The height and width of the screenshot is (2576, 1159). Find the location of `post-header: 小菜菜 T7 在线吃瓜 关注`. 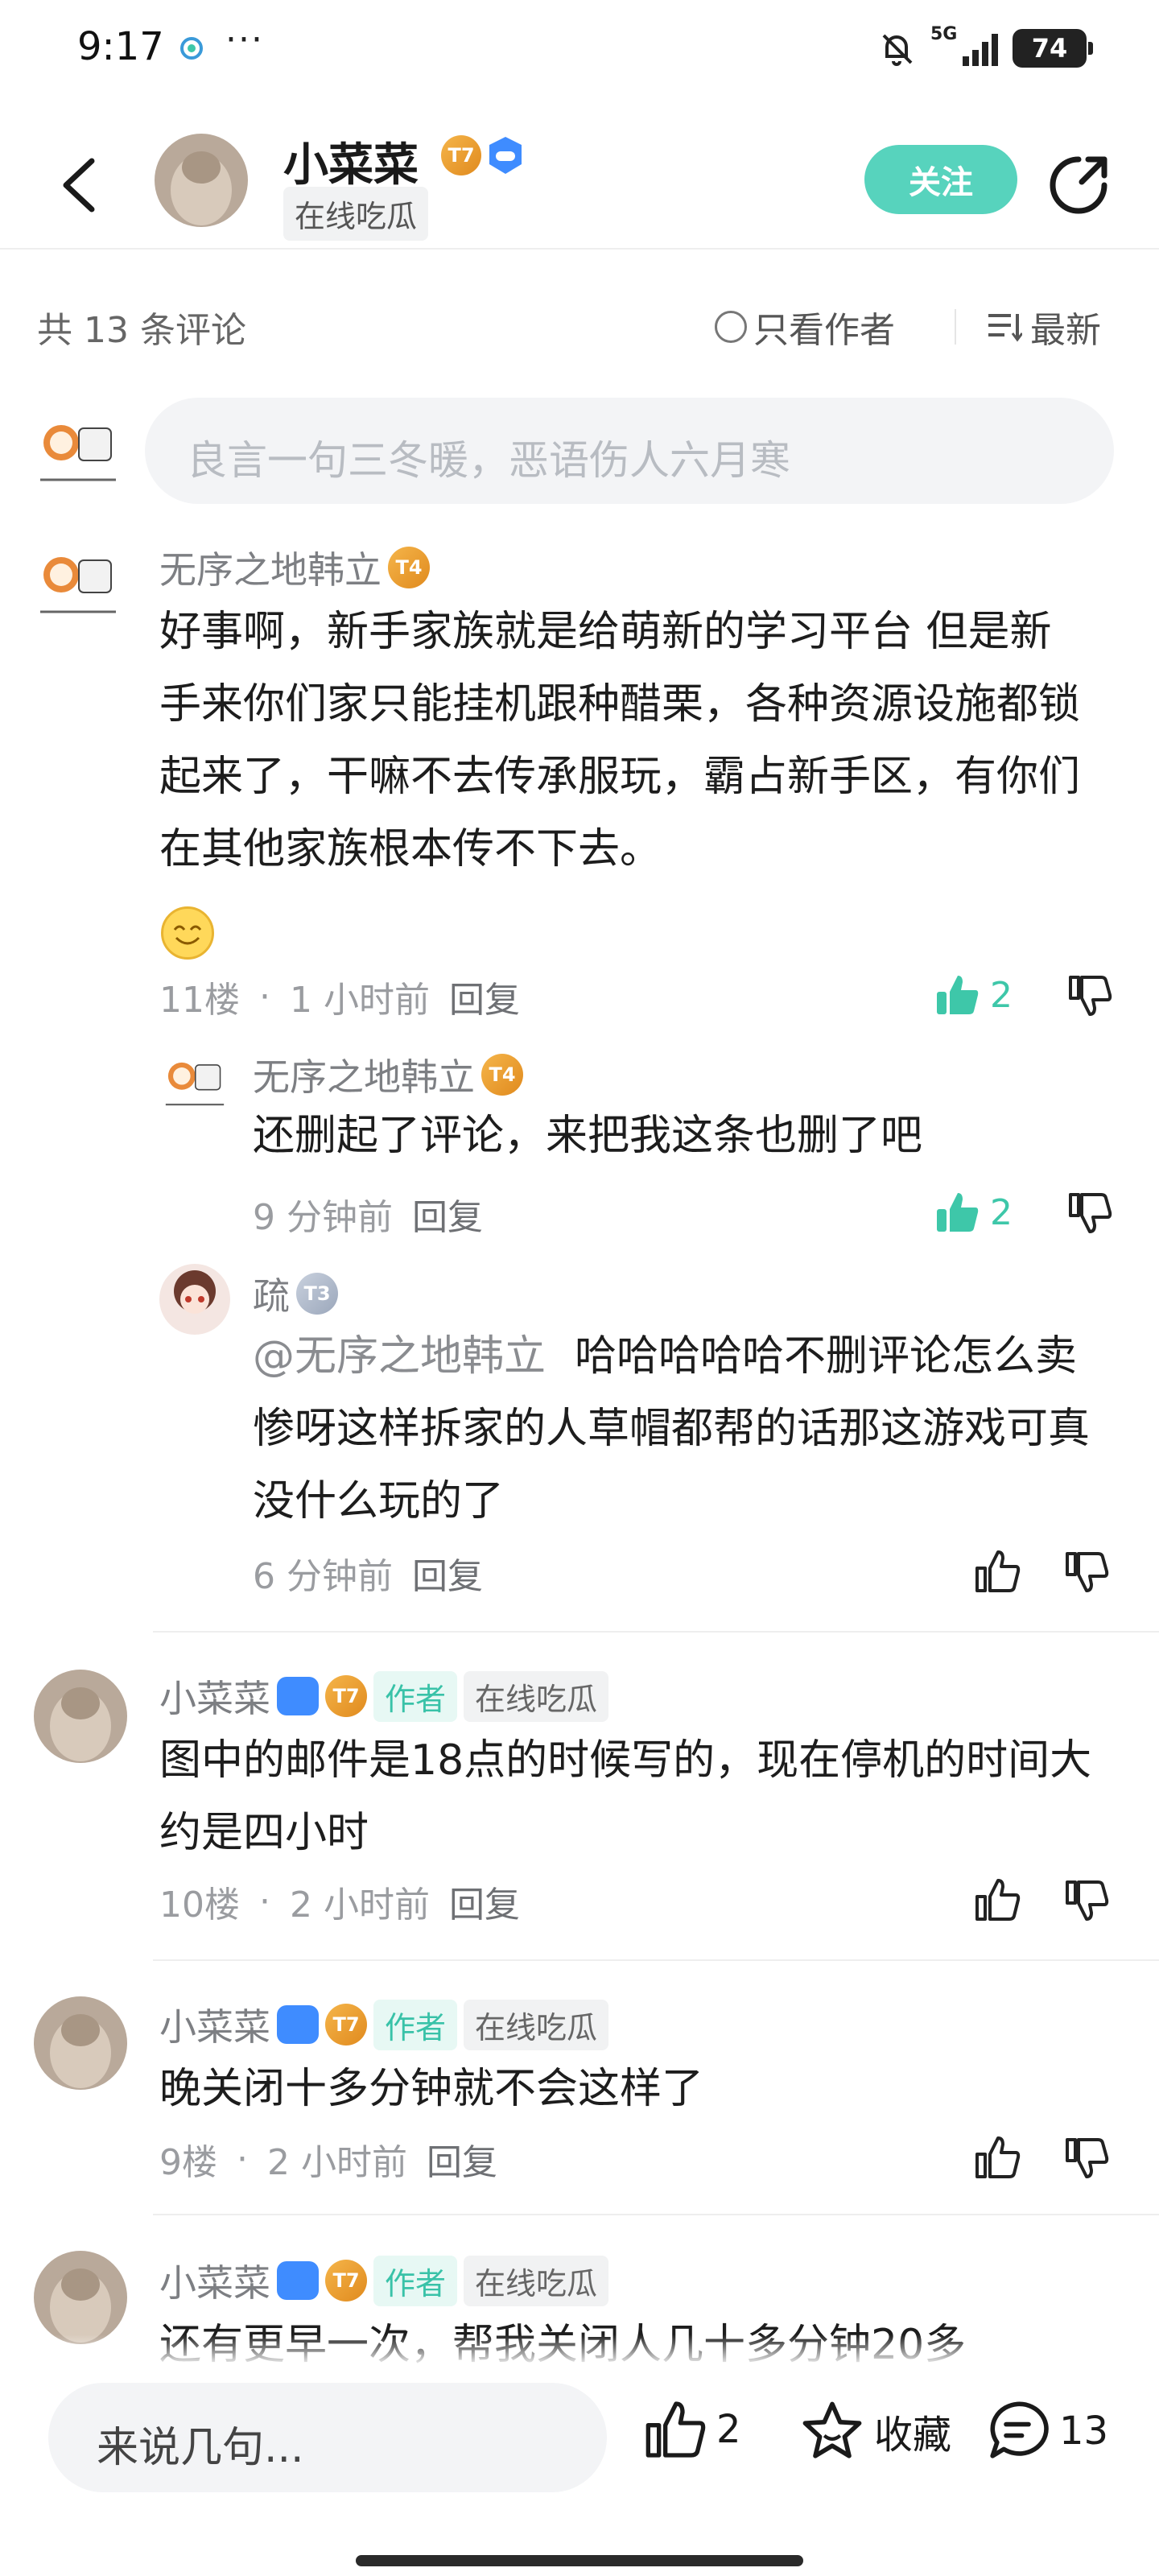

post-header: 小菜菜 T7 在线吃瓜 关注 is located at coordinates (579, 185).